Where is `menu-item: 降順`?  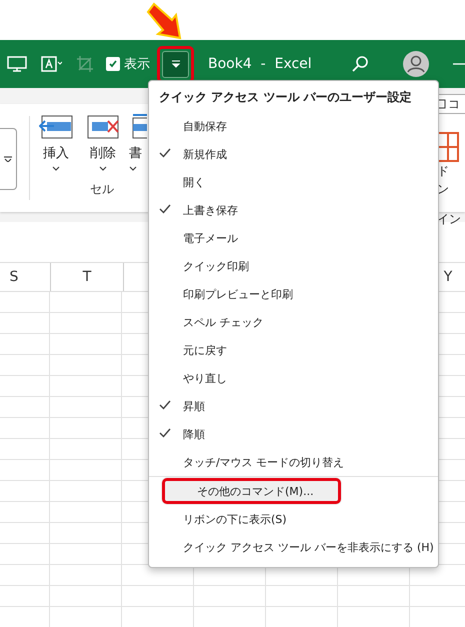
menu-item: 降順 is located at coordinates (293, 434).